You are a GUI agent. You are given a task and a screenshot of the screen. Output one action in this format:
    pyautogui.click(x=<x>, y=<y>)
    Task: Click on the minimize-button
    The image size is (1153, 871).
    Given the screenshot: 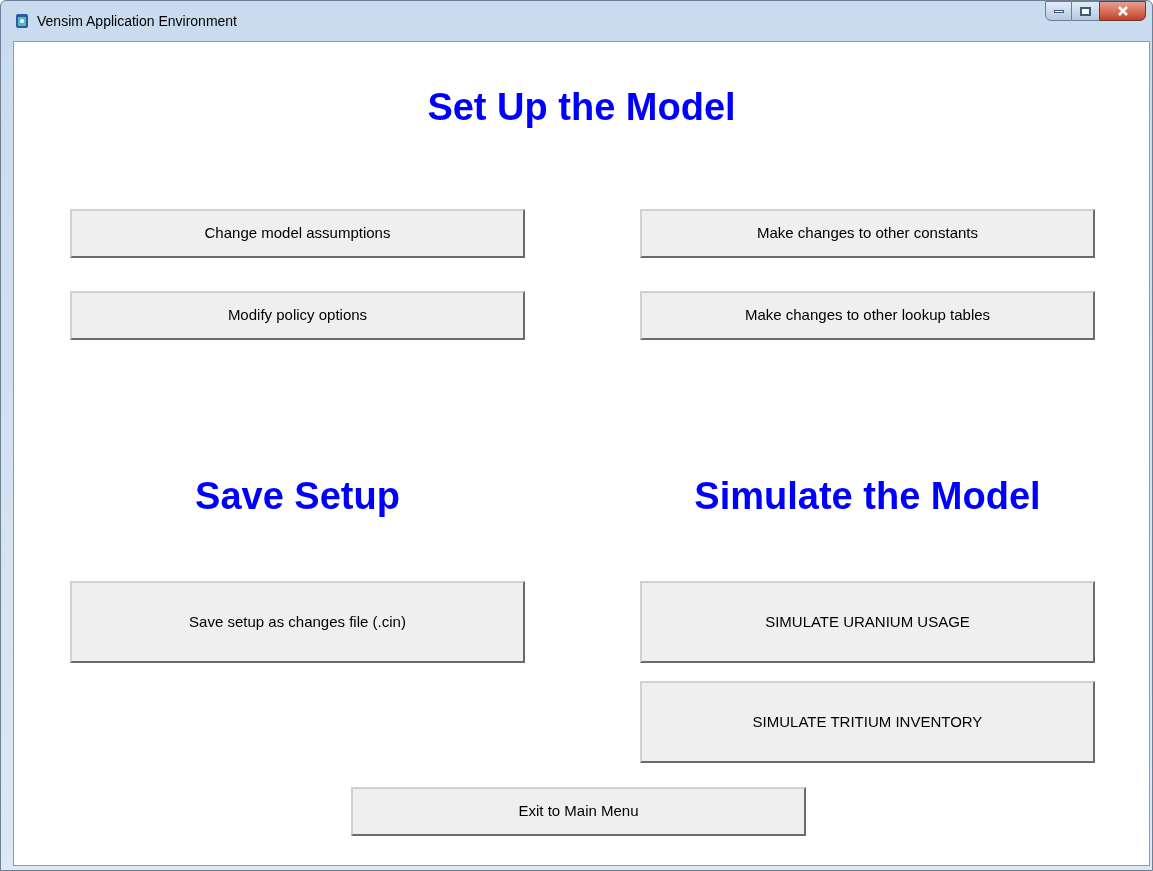 What is the action you would take?
    pyautogui.click(x=1058, y=11)
    